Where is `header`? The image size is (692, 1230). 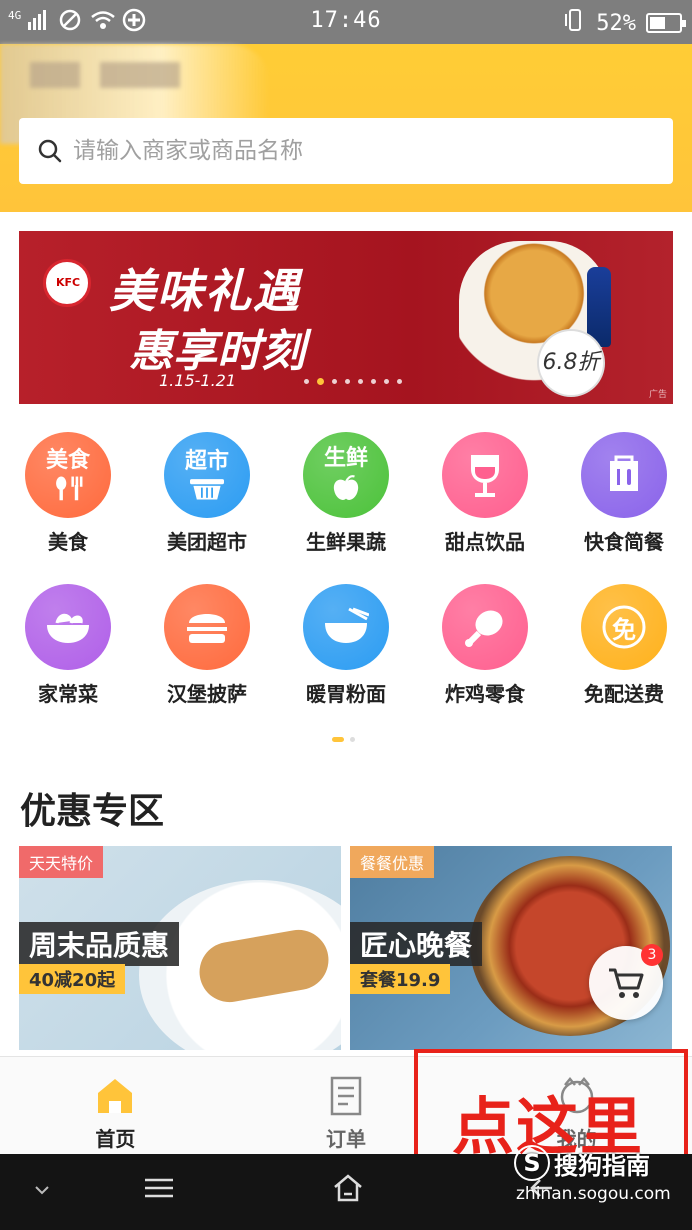
header is located at coordinates (346, 128).